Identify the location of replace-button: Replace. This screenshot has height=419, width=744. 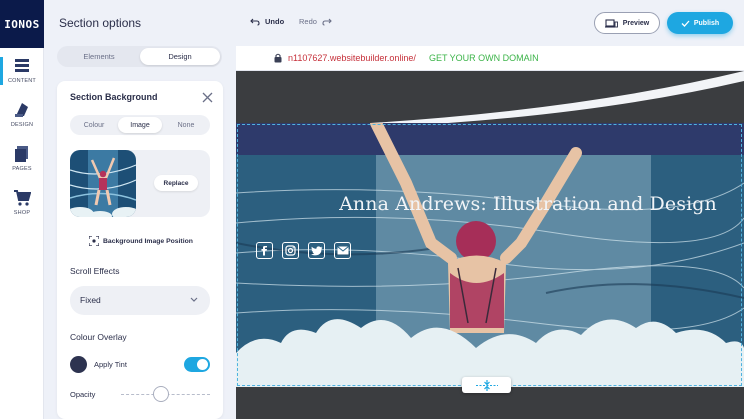
(176, 183).